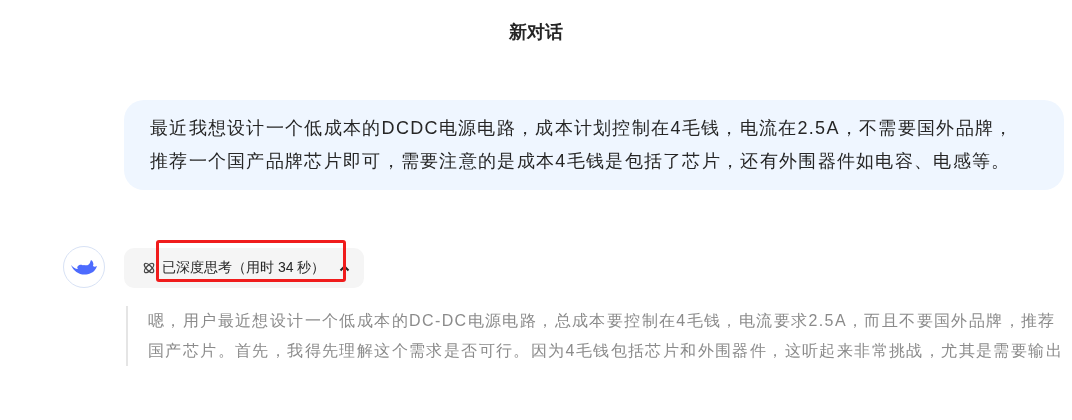 Image resolution: width=1072 pixels, height=420 pixels. I want to click on thinking-label: 已深度思考（用时 34 秒）, so click(244, 268).